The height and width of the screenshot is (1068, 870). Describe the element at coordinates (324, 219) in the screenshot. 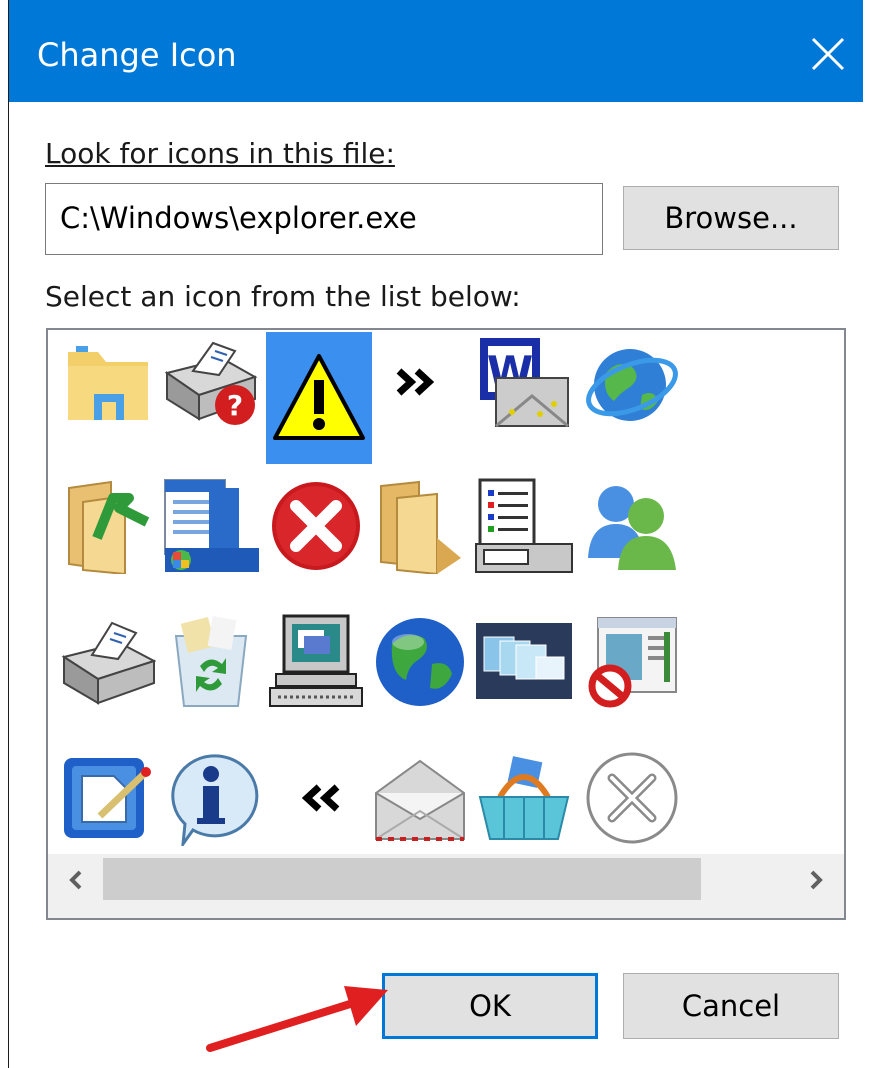

I see `file-path-input: C:\Windows\explorer.exe` at that location.